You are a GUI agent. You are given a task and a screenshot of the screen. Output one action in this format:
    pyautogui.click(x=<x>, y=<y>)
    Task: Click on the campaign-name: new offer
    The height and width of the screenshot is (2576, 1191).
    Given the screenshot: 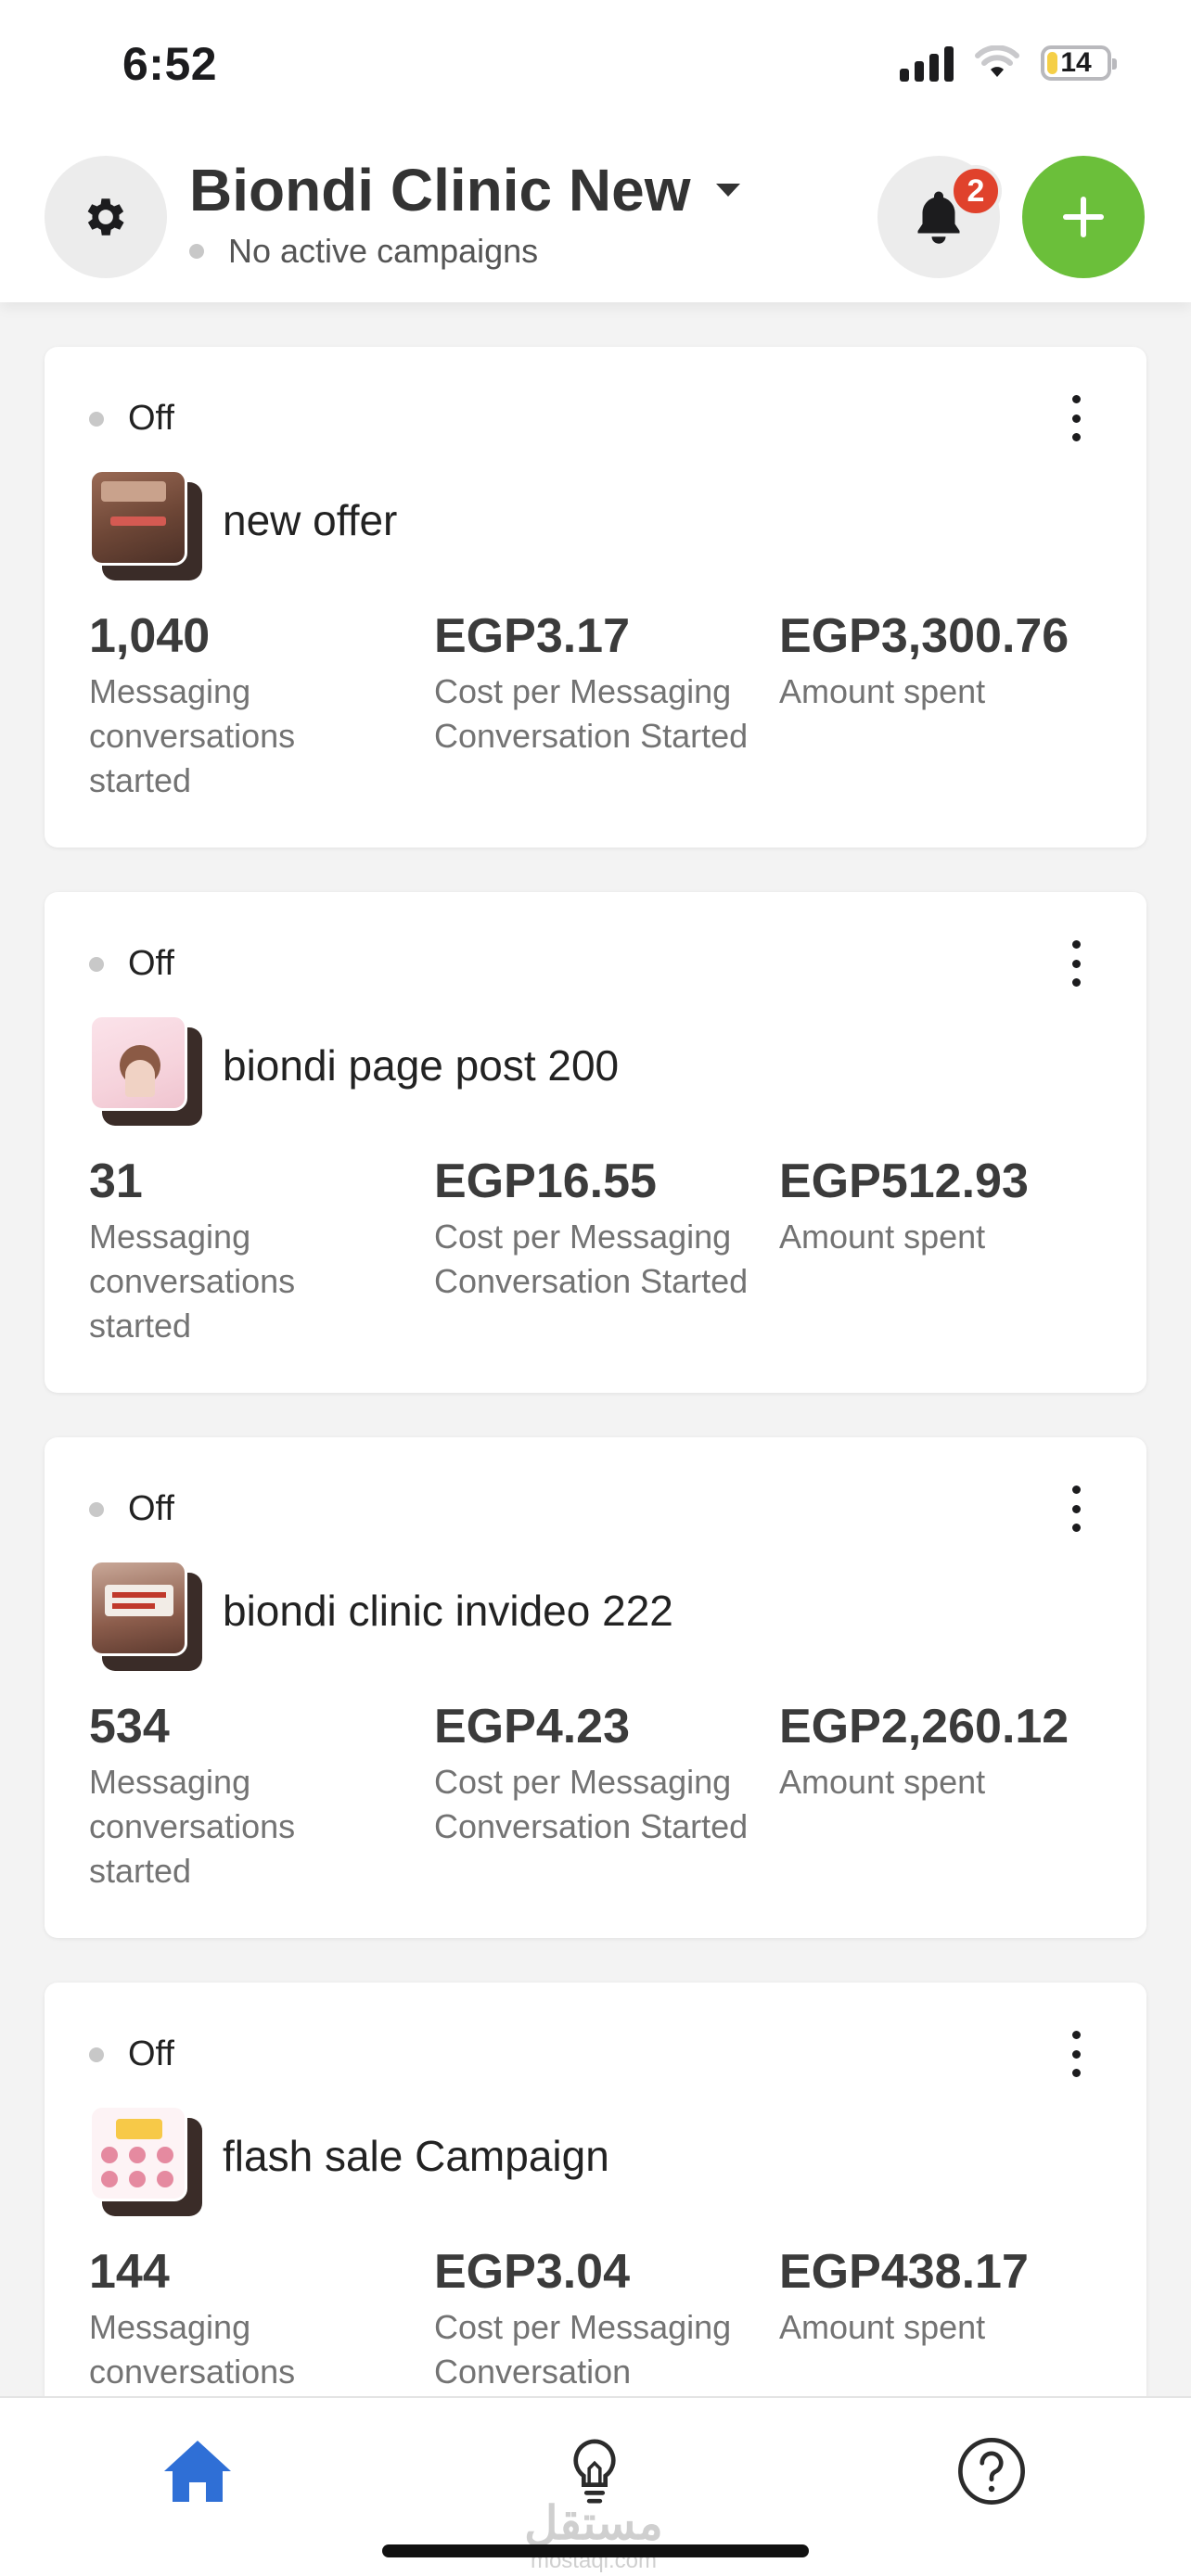 What is the action you would take?
    pyautogui.click(x=310, y=520)
    